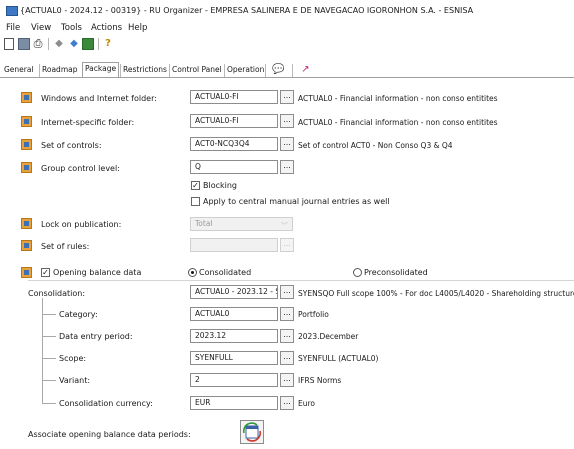 Image resolution: width=574 pixels, height=449 pixels. I want to click on menu-help: Help, so click(137, 28).